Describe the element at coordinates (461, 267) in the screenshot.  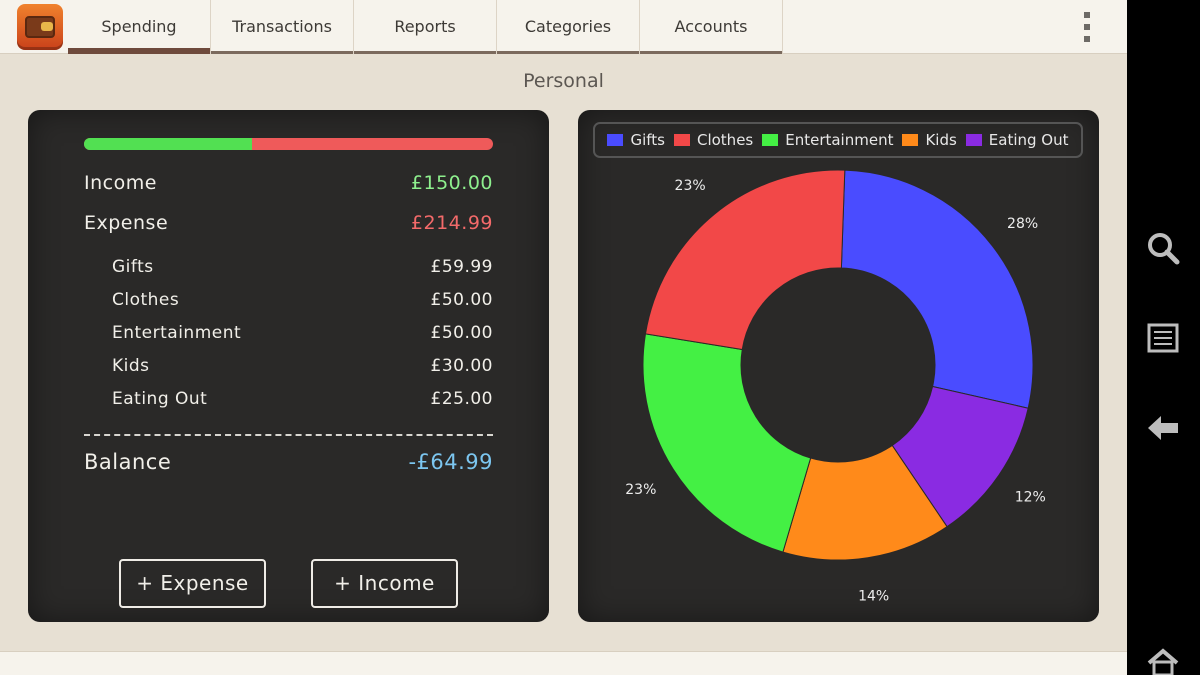
I see `category-value: £59.99` at that location.